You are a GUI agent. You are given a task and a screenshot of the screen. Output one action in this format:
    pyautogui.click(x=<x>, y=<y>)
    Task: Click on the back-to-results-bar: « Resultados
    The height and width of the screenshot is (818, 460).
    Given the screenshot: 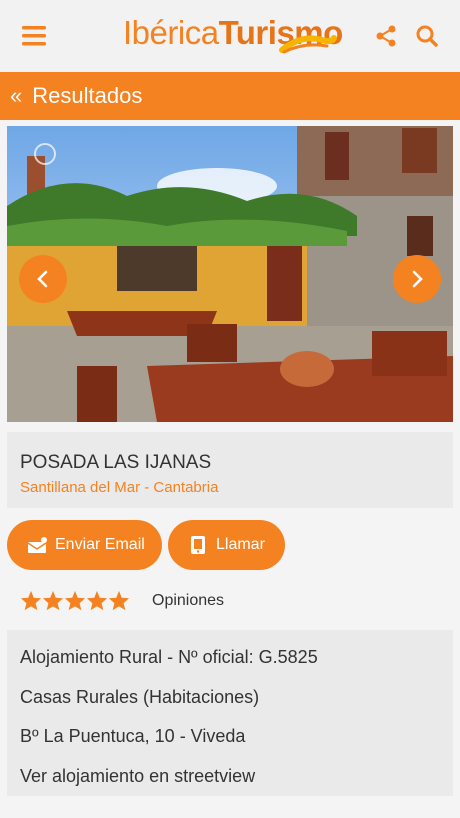 What is the action you would take?
    pyautogui.click(x=230, y=96)
    